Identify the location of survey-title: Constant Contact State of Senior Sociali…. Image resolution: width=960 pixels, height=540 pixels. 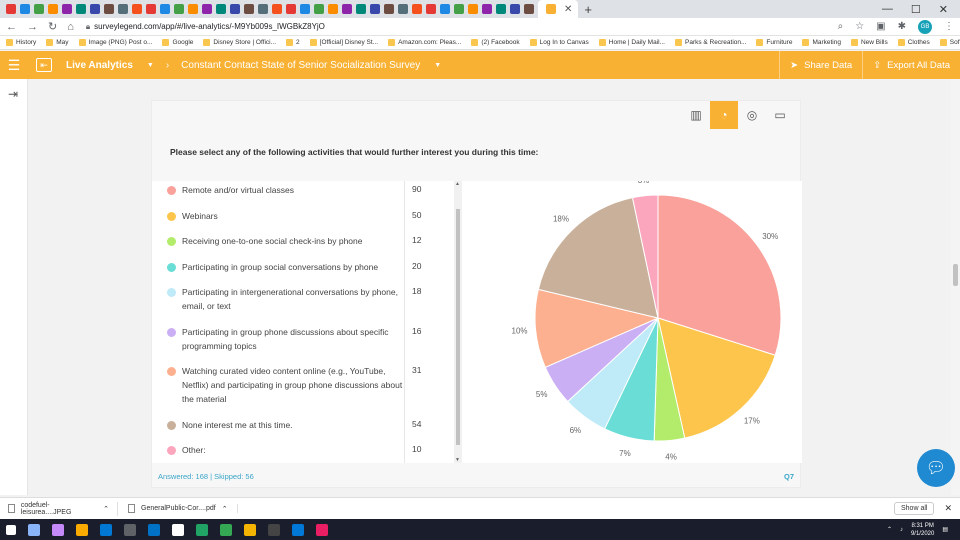
(300, 65).